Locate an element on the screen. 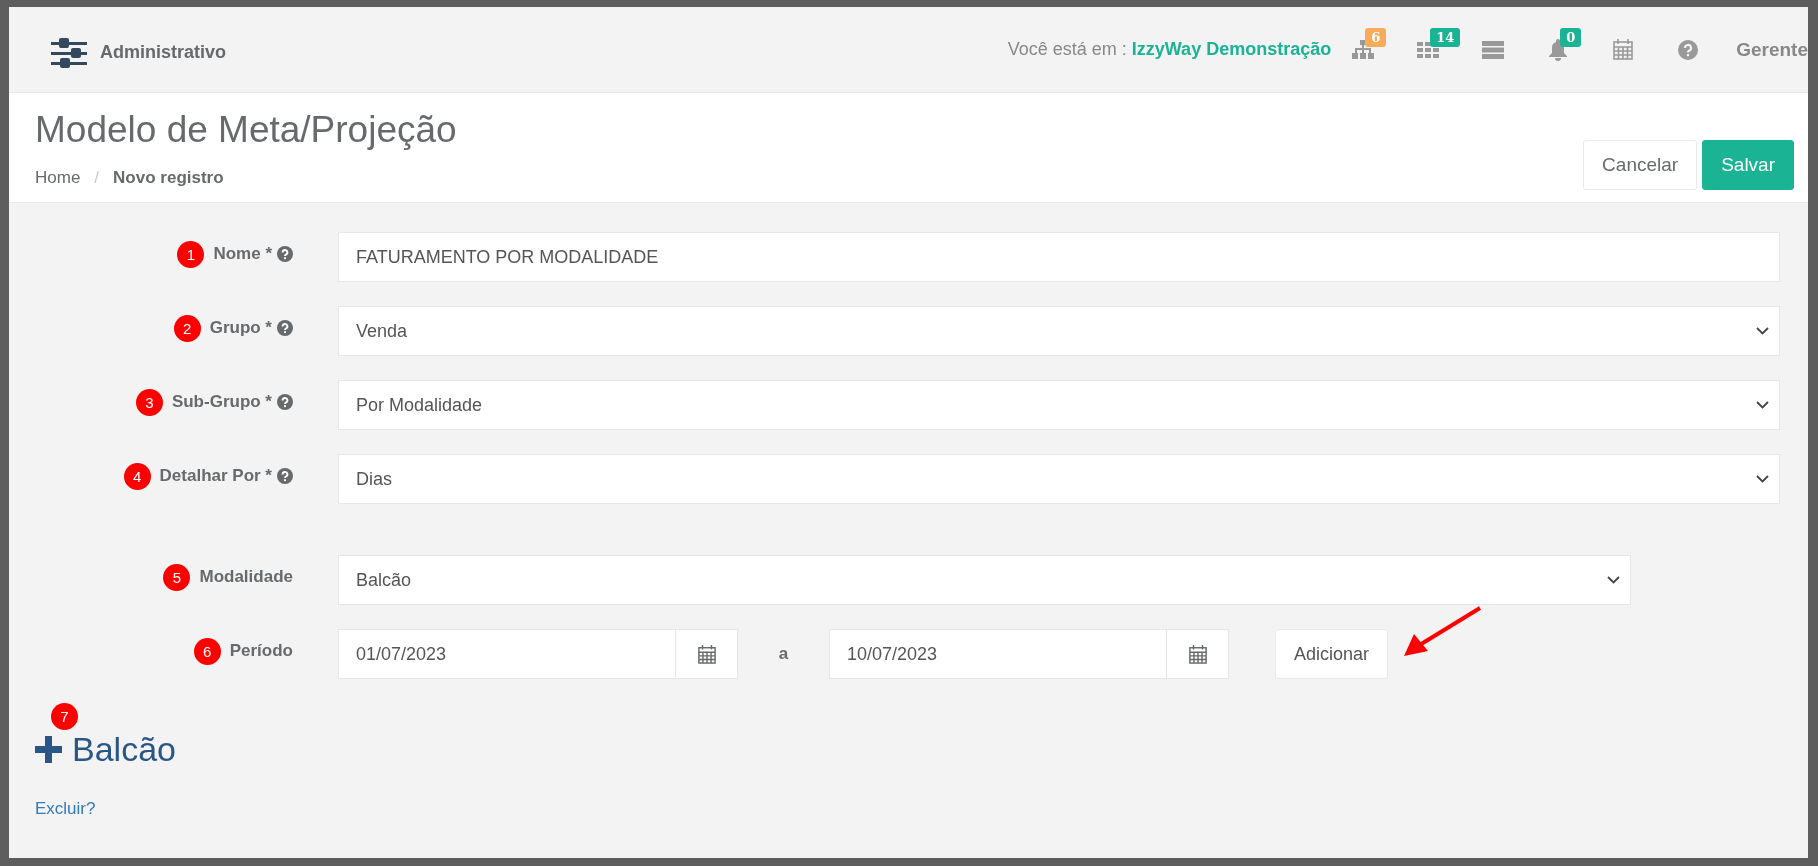 Image resolution: width=1818 pixels, height=866 pixels. field-label: Detalhar Por * is located at coordinates (215, 476).